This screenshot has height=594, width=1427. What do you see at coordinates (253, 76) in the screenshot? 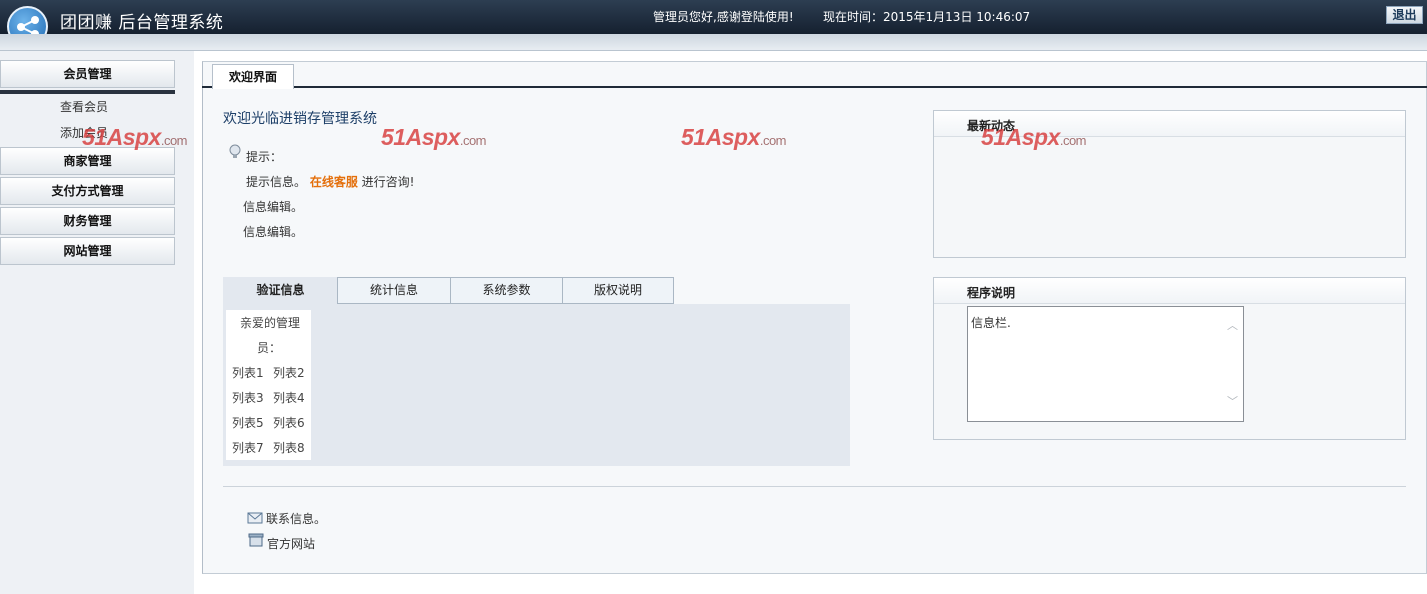
I see `tab-welcome: 欢迎界面` at bounding box center [253, 76].